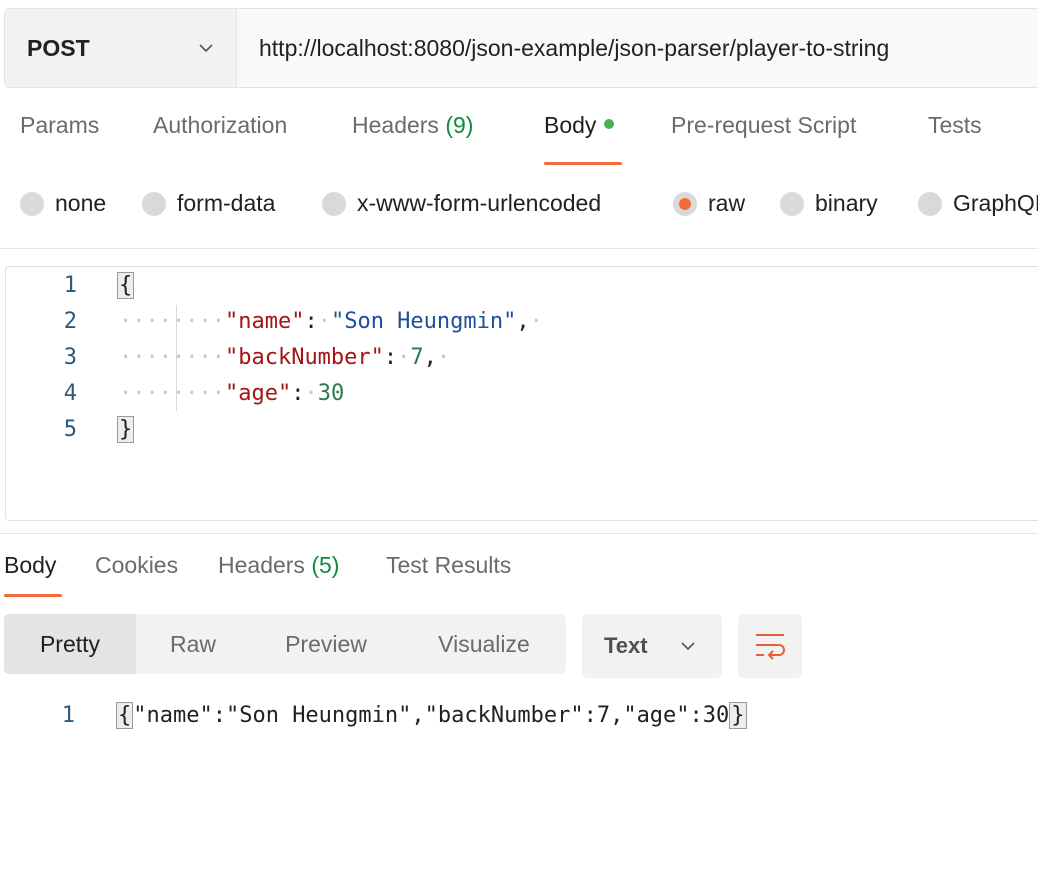 The width and height of the screenshot is (1038, 880). I want to click on response-tab-test-results: Test Results, so click(448, 565).